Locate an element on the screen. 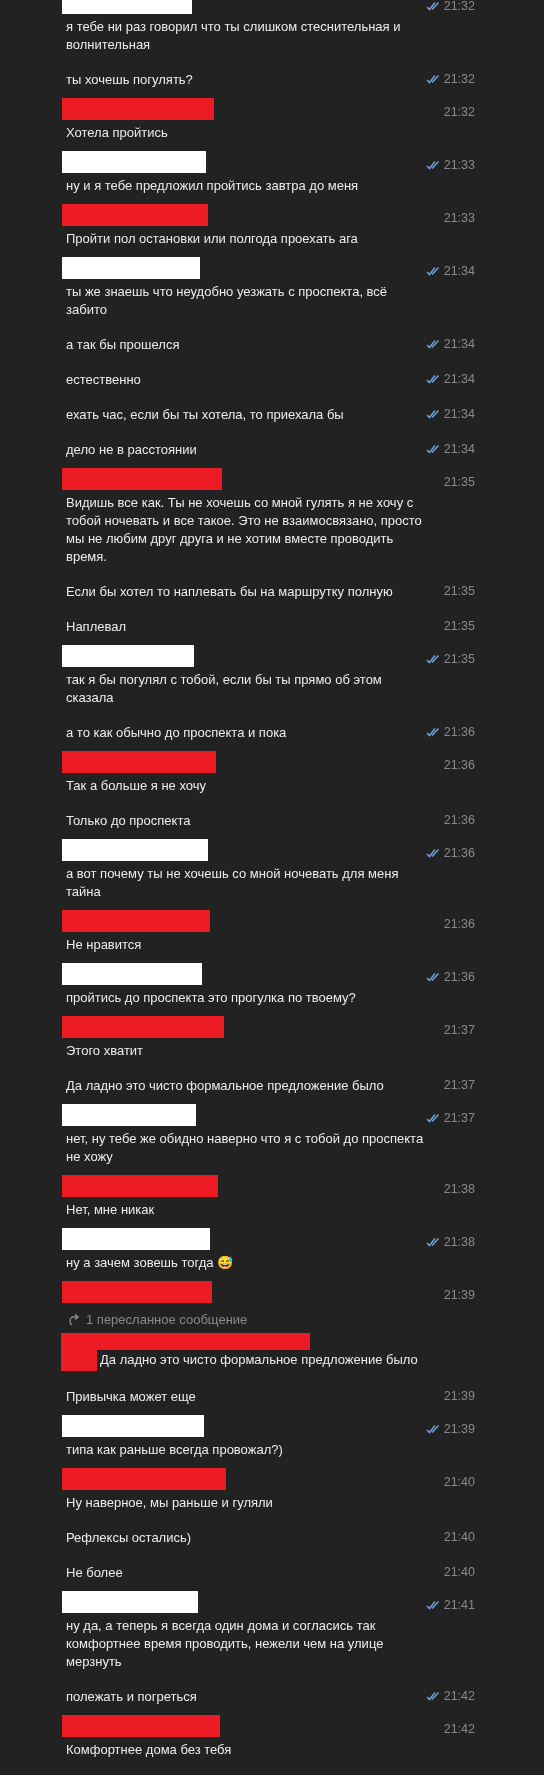 This screenshot has width=544, height=1775. message-time: 21:41 is located at coordinates (459, 1605).